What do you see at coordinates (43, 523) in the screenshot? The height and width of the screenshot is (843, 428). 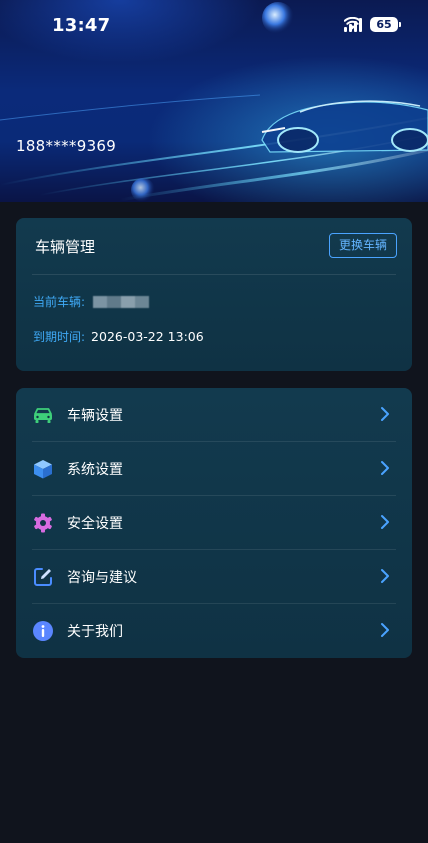 I see `gear-icon` at bounding box center [43, 523].